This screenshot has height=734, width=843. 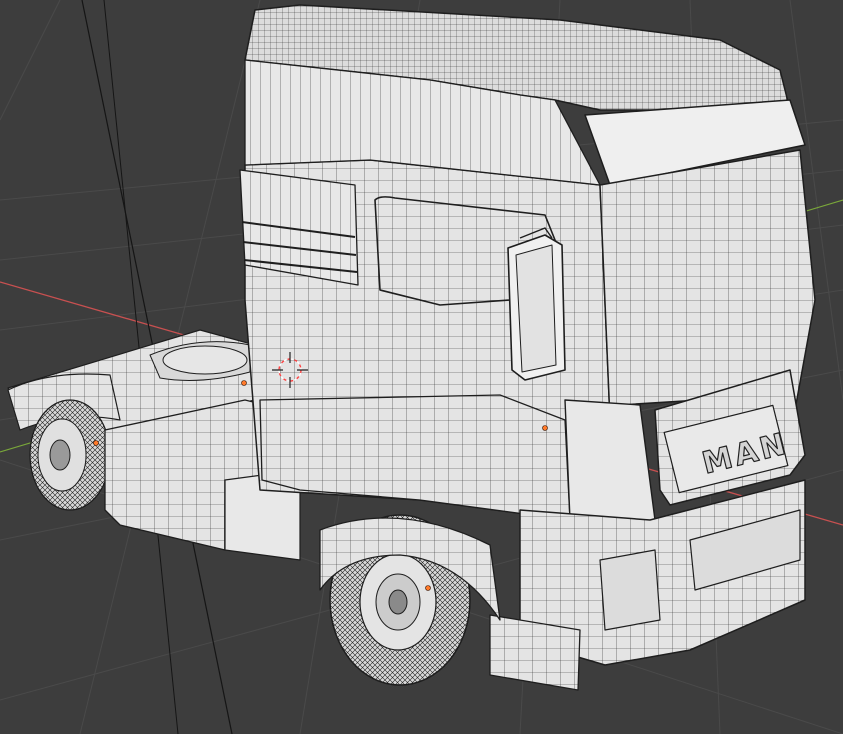 I want to click on fifth-wheel, so click(x=205, y=360).